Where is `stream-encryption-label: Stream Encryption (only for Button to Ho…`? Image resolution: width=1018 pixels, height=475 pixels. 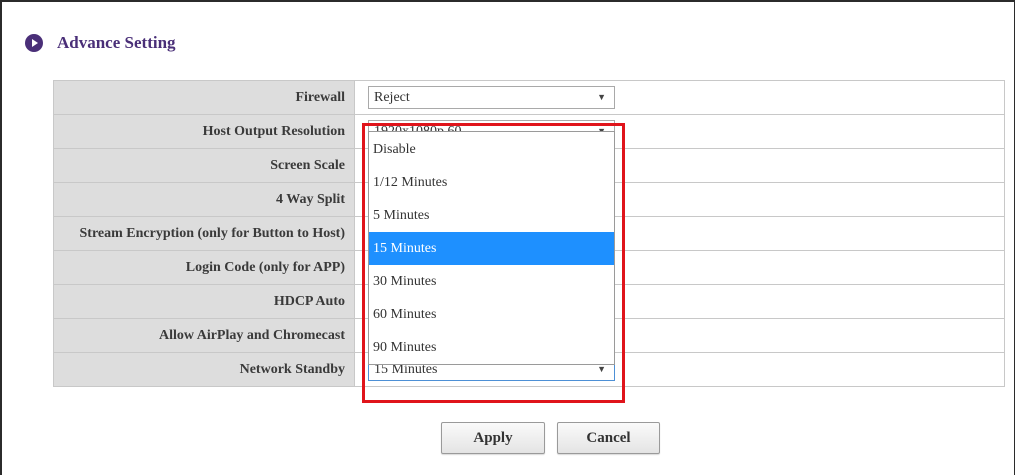 stream-encryption-label: Stream Encryption (only for Button to Ho… is located at coordinates (204, 233).